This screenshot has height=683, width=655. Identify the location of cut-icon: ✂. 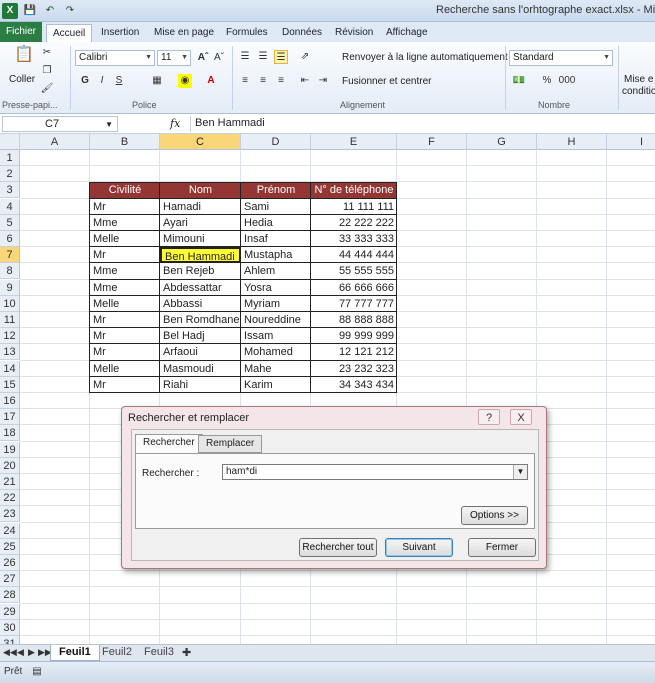
(47, 53).